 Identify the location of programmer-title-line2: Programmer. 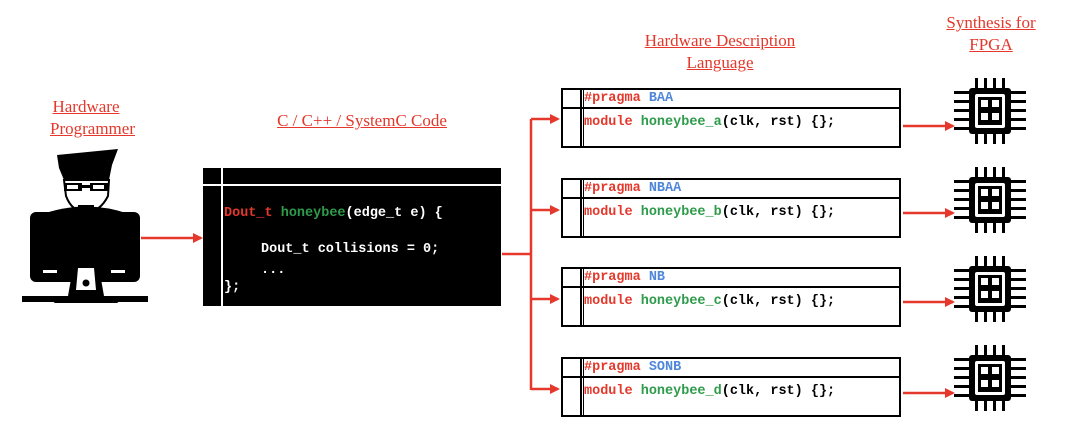
(92, 128).